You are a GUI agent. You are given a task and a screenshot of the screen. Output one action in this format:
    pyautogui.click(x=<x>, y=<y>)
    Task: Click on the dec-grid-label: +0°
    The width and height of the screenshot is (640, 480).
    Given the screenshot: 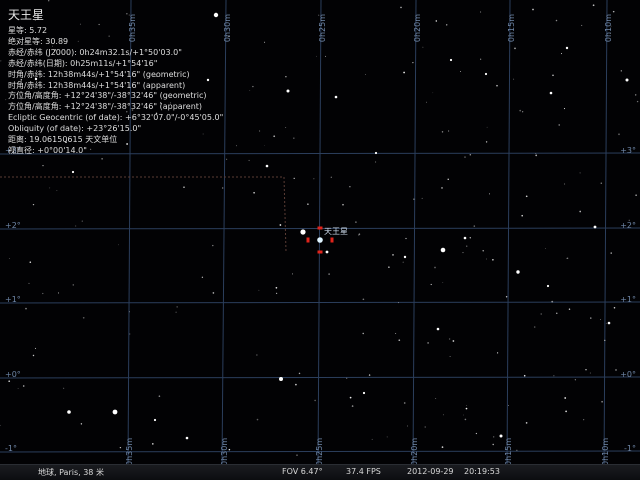 What is the action you would take?
    pyautogui.click(x=628, y=374)
    